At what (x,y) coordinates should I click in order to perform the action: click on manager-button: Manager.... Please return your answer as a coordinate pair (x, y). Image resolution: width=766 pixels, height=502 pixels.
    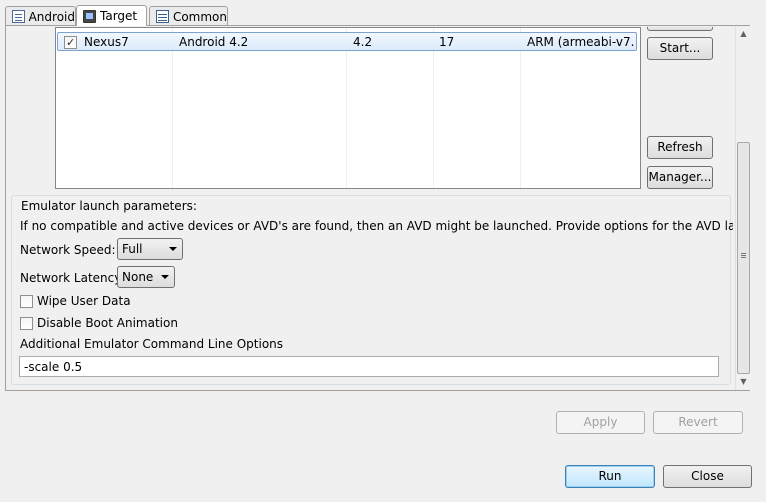
    Looking at the image, I should click on (680, 177).